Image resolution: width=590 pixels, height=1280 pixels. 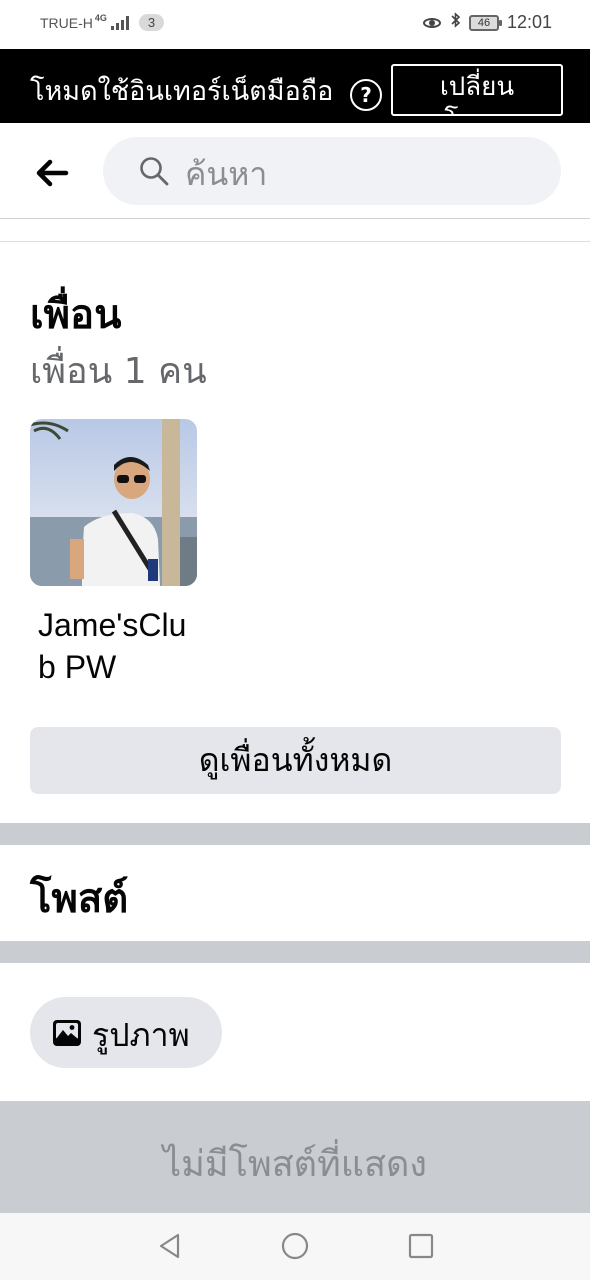 I want to click on nav-recents-icon, so click(x=421, y=1246).